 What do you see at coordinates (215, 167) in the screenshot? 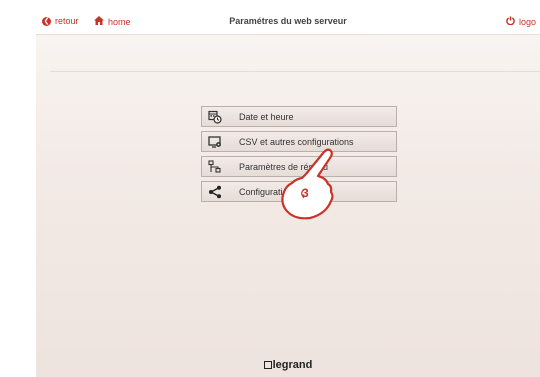
I see `network-icon` at bounding box center [215, 167].